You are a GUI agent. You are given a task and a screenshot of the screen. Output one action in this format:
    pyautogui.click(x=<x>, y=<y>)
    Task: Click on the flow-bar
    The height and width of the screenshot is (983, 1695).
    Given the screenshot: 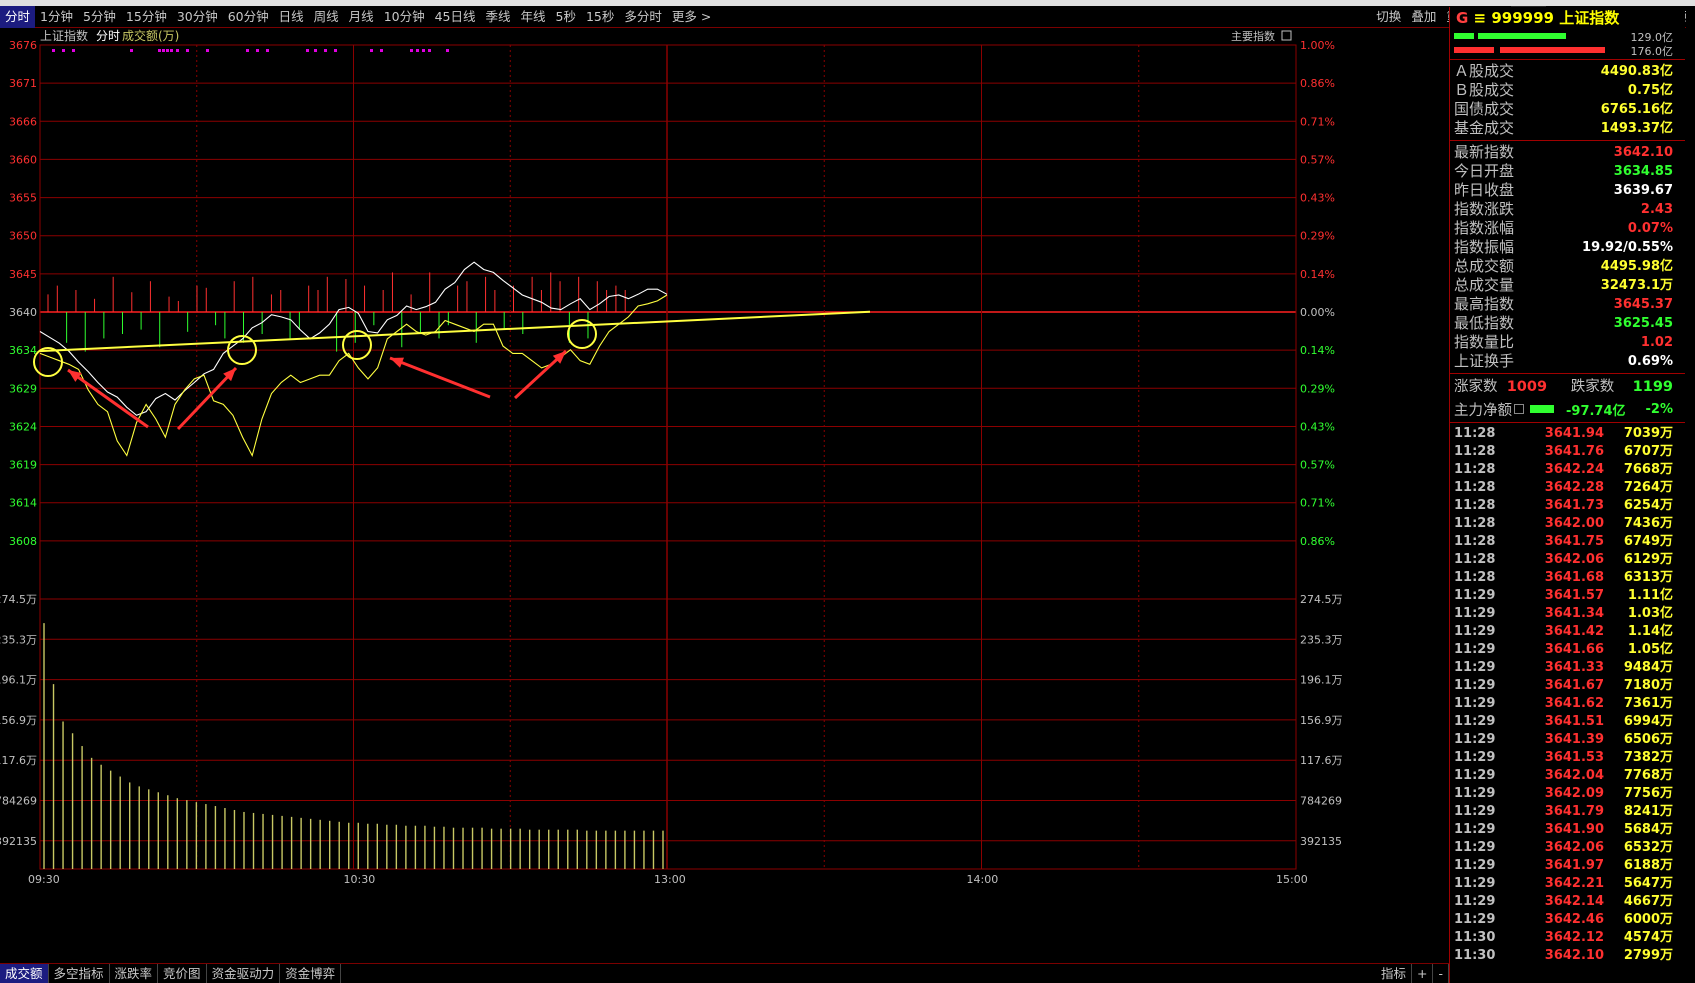 What is the action you would take?
    pyautogui.click(x=1542, y=409)
    